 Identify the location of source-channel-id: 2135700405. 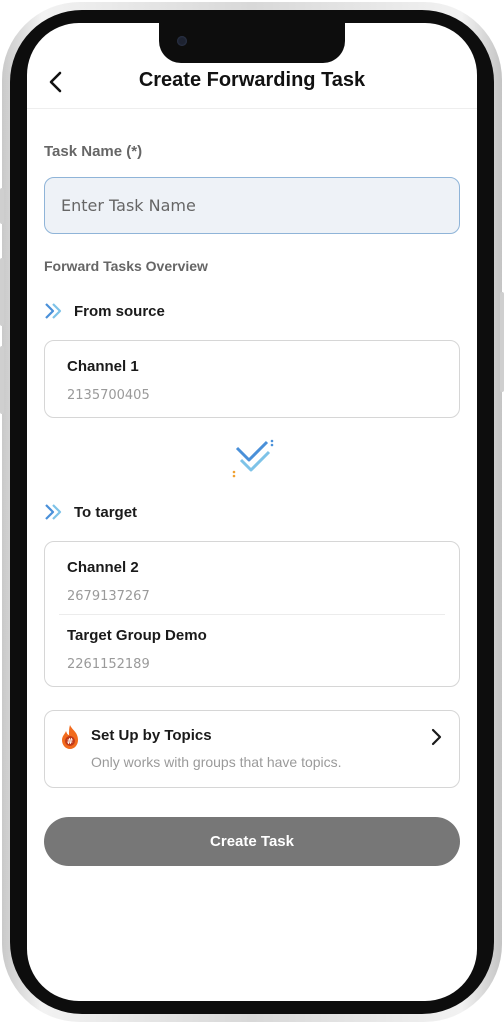
(108, 395).